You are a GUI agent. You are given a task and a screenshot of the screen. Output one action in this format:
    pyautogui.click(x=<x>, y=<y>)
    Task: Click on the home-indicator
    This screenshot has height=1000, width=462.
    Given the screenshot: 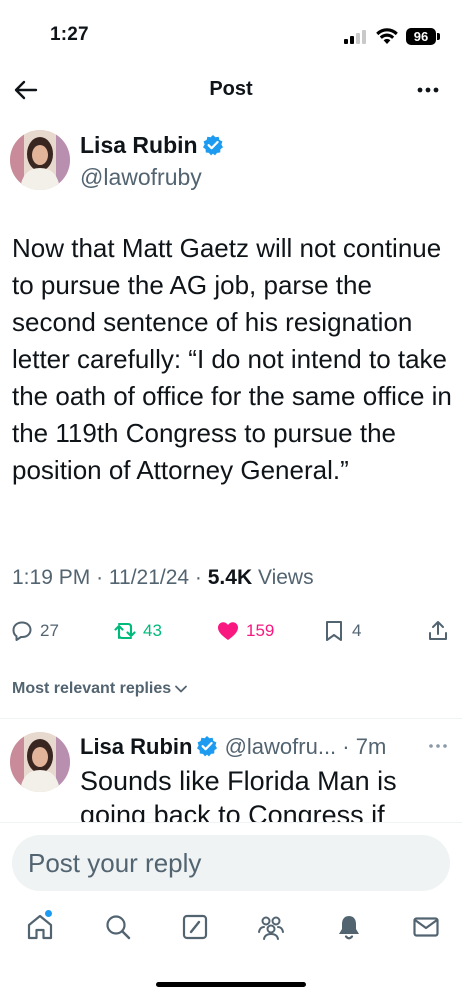 What is the action you would take?
    pyautogui.click(x=231, y=984)
    